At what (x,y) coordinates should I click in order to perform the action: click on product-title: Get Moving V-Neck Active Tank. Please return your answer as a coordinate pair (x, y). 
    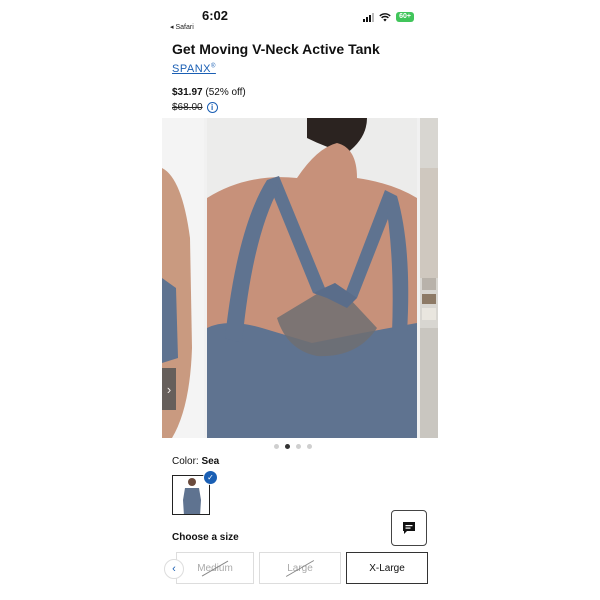
    Looking at the image, I should click on (276, 49).